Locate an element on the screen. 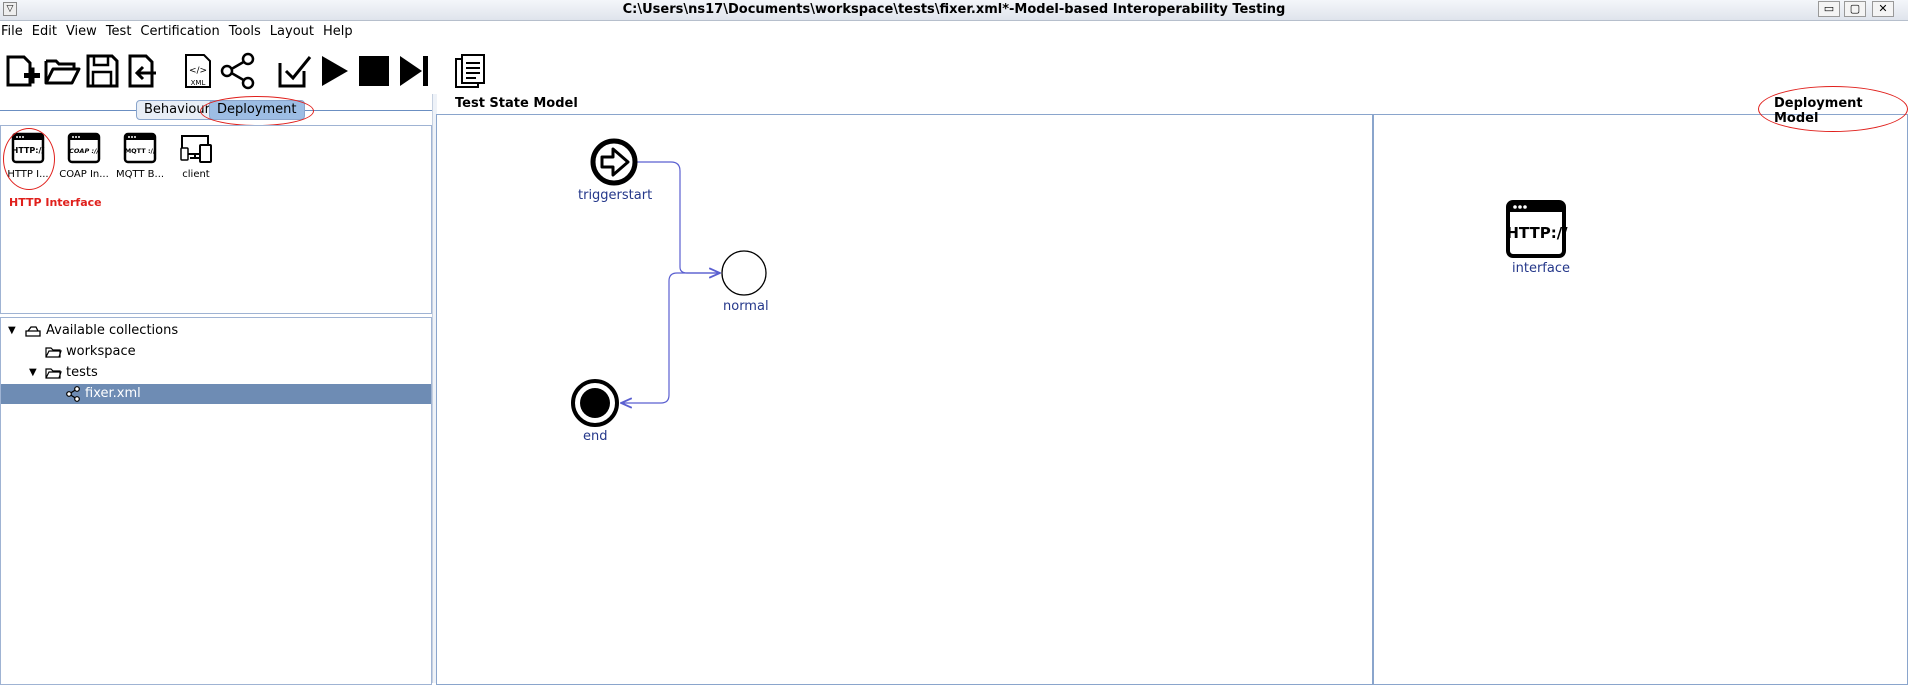 Image resolution: width=1908 pixels, height=685 pixels. tree-label: fixer.xml is located at coordinates (113, 393).